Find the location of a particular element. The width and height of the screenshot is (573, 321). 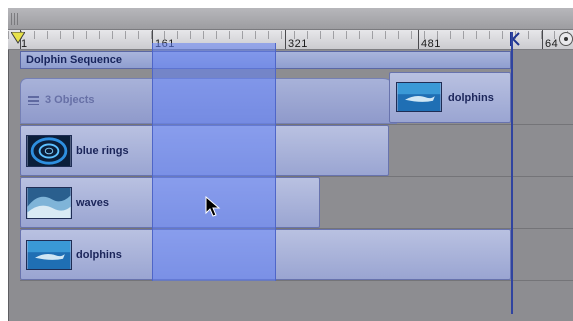

ruler-label: 64 is located at coordinates (552, 44).